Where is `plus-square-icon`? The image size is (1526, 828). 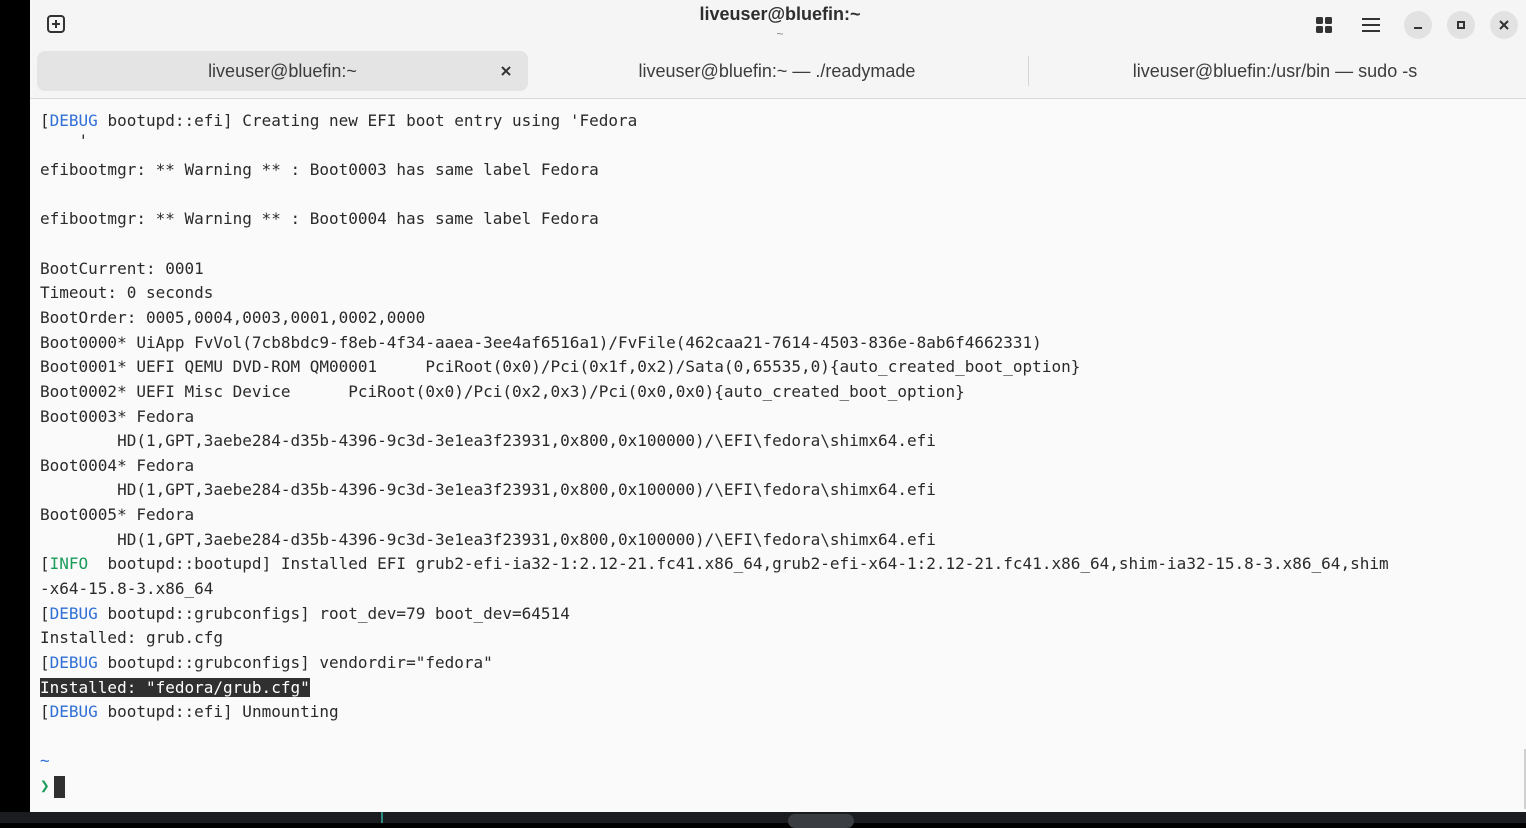
plus-square-icon is located at coordinates (56, 24).